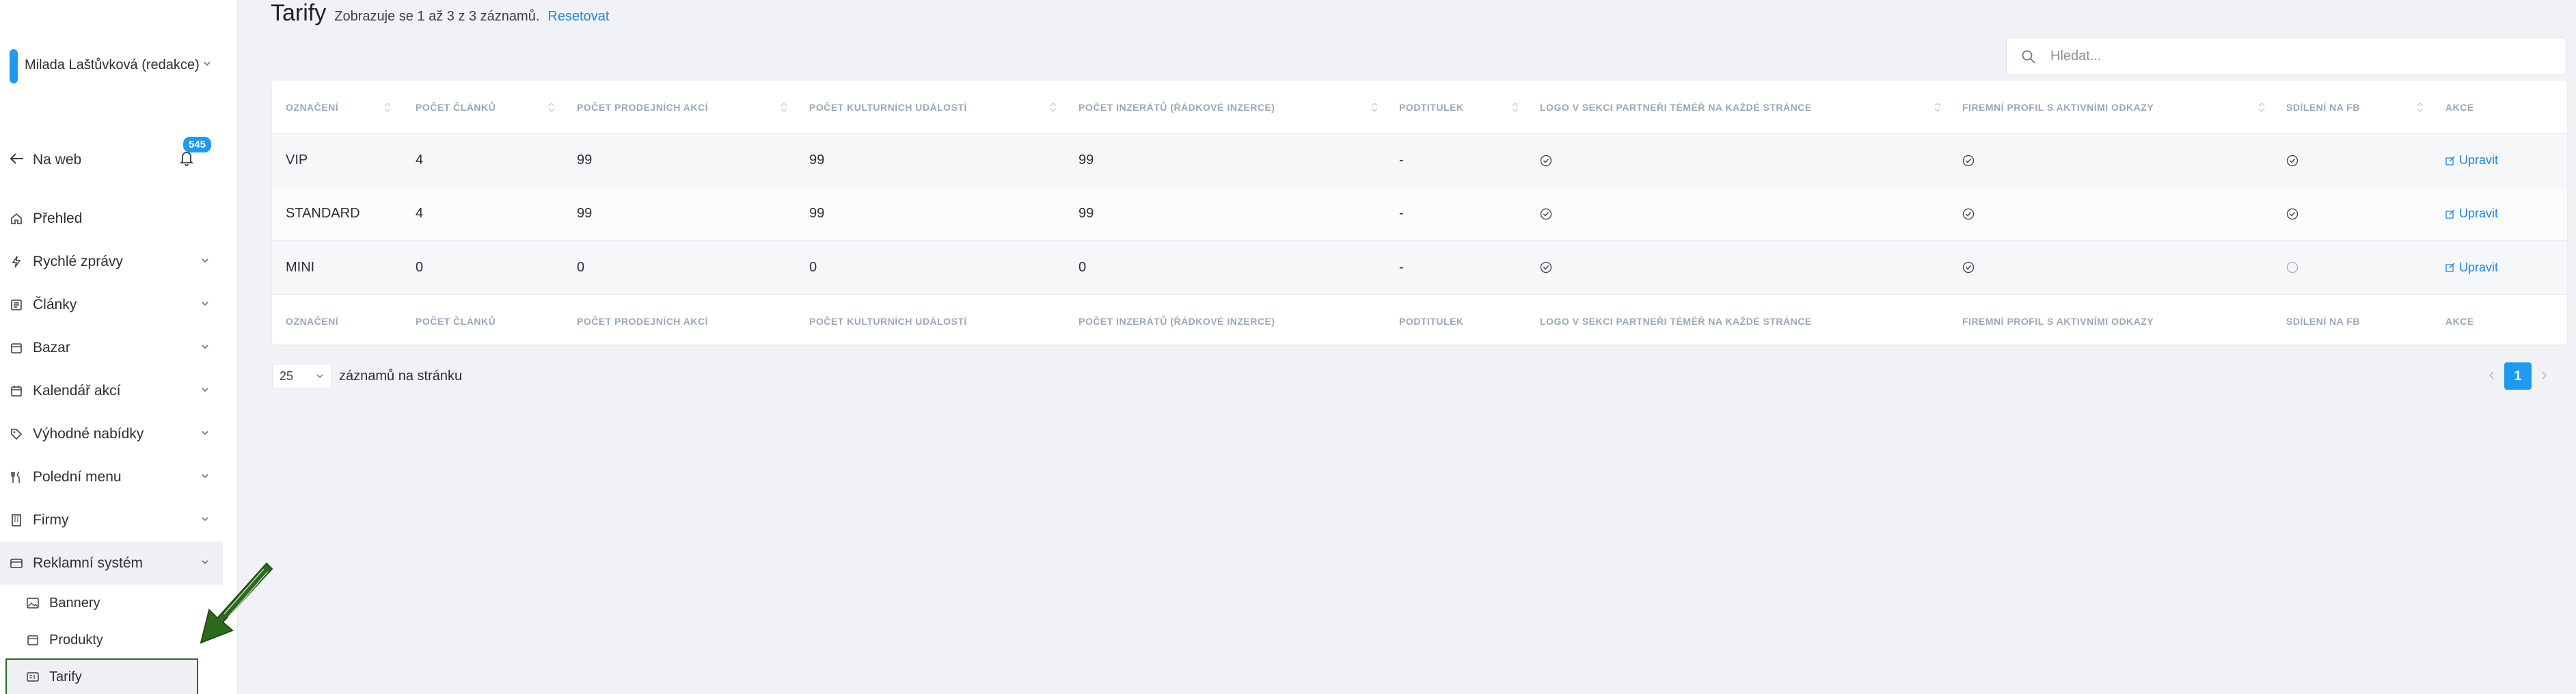 This screenshot has width=2576, height=694. Describe the element at coordinates (102, 676) in the screenshot. I see `sidebar-subitem-tarify: Tarify` at that location.